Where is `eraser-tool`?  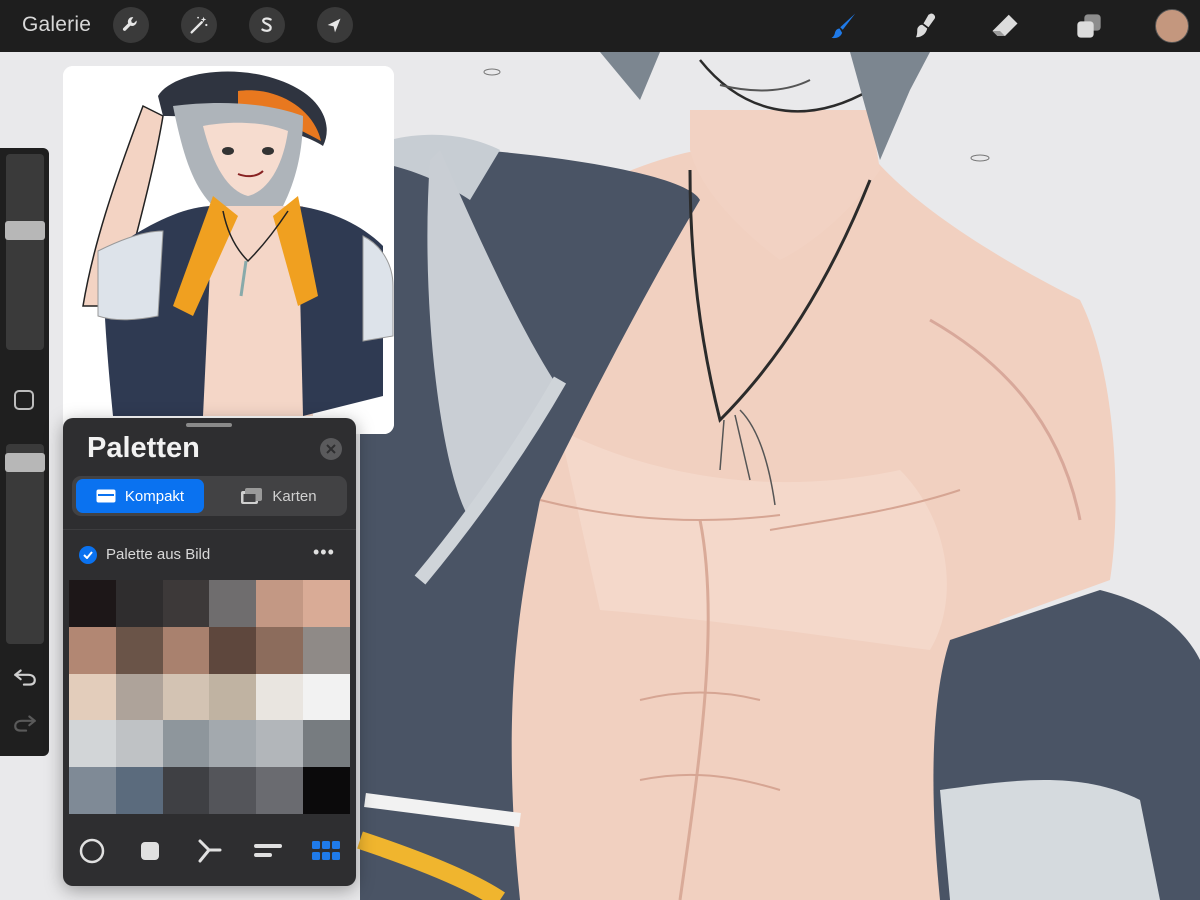 eraser-tool is located at coordinates (1005, 26).